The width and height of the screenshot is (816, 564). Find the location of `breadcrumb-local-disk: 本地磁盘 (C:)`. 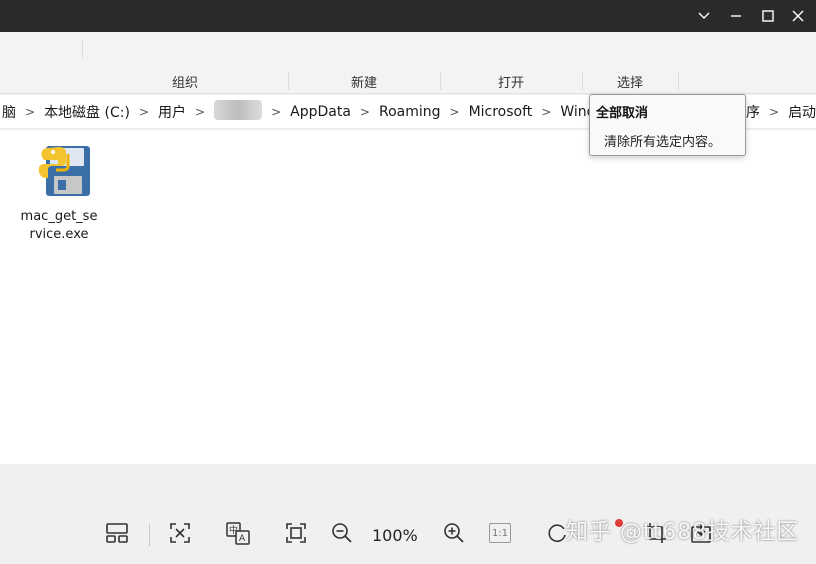

breadcrumb-local-disk: 本地磁盘 (C:) is located at coordinates (87, 112).